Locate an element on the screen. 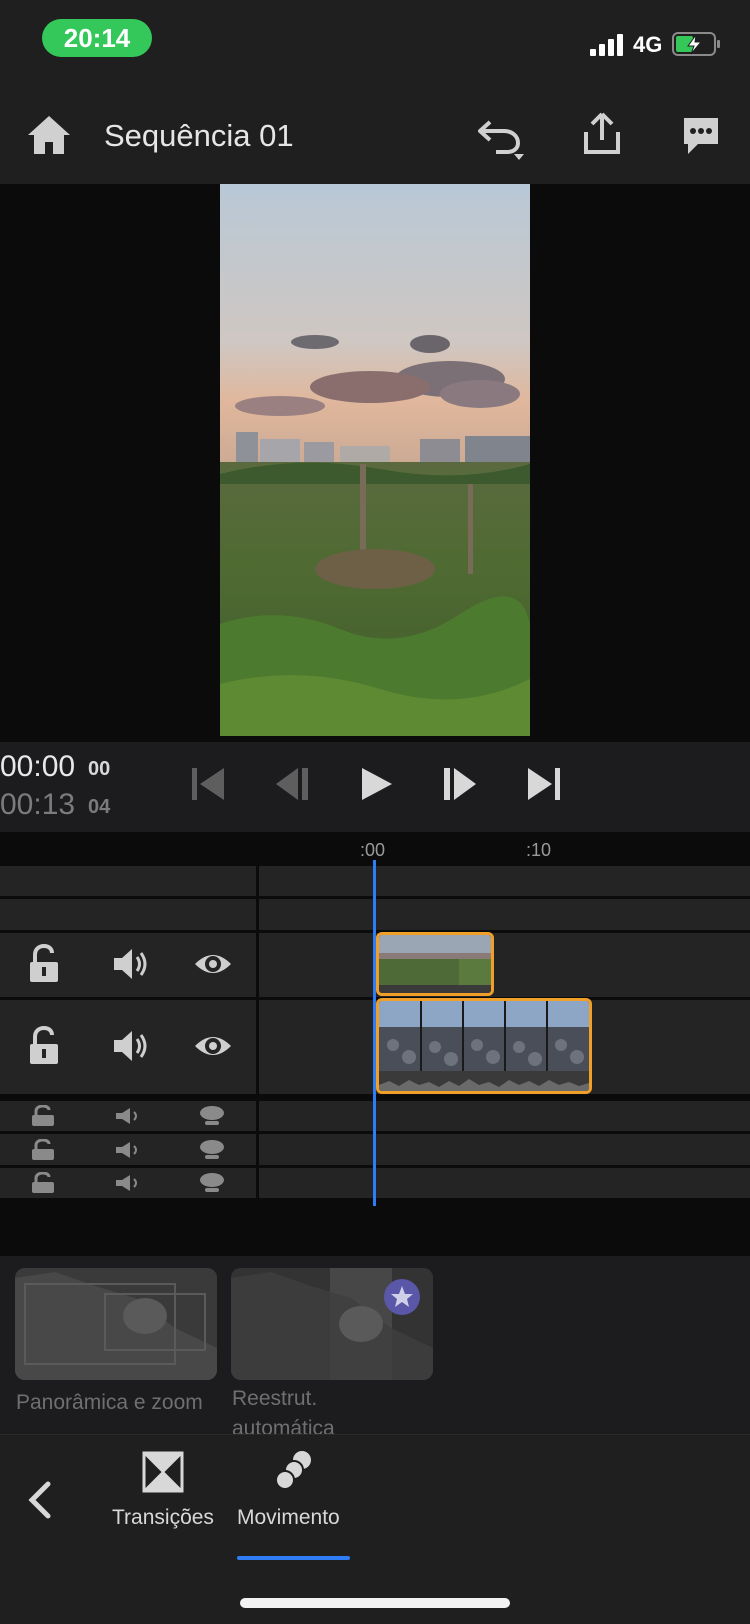 The image size is (750, 1624). track-lane-a2 is located at coordinates (504, 1149).